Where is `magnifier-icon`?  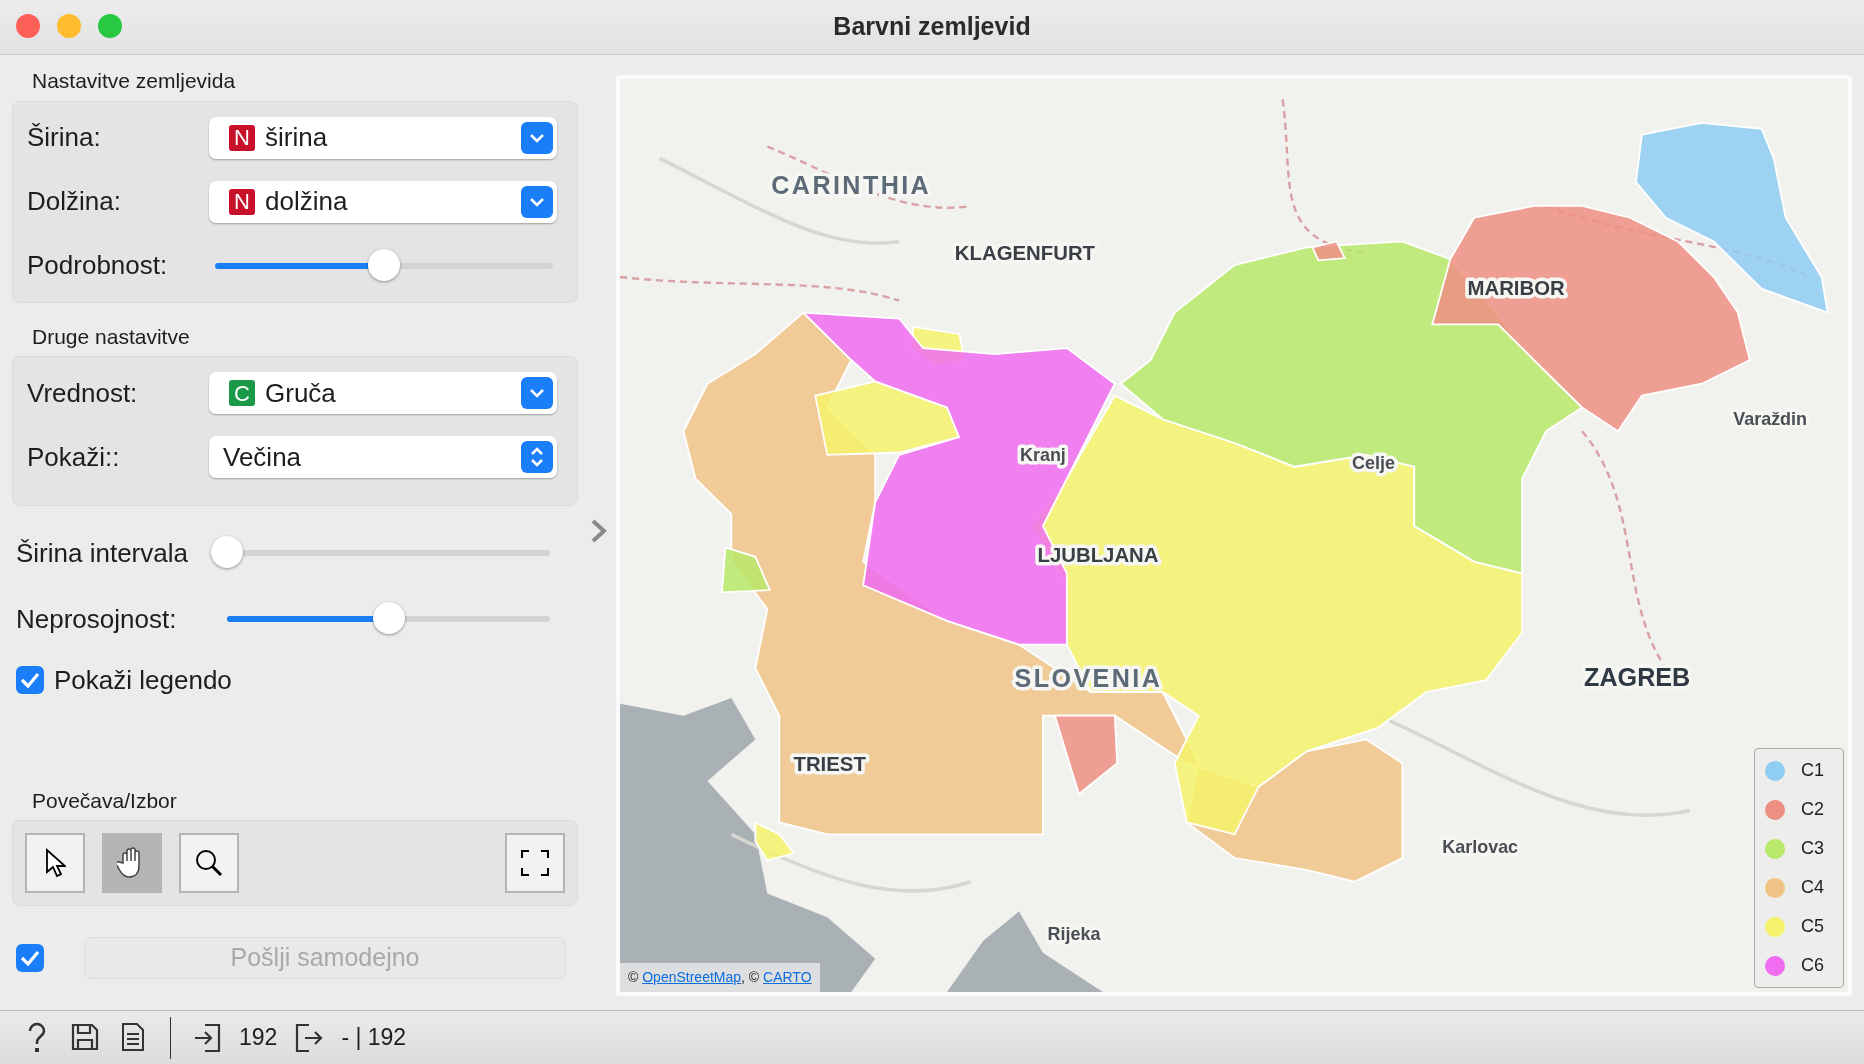
magnifier-icon is located at coordinates (209, 863).